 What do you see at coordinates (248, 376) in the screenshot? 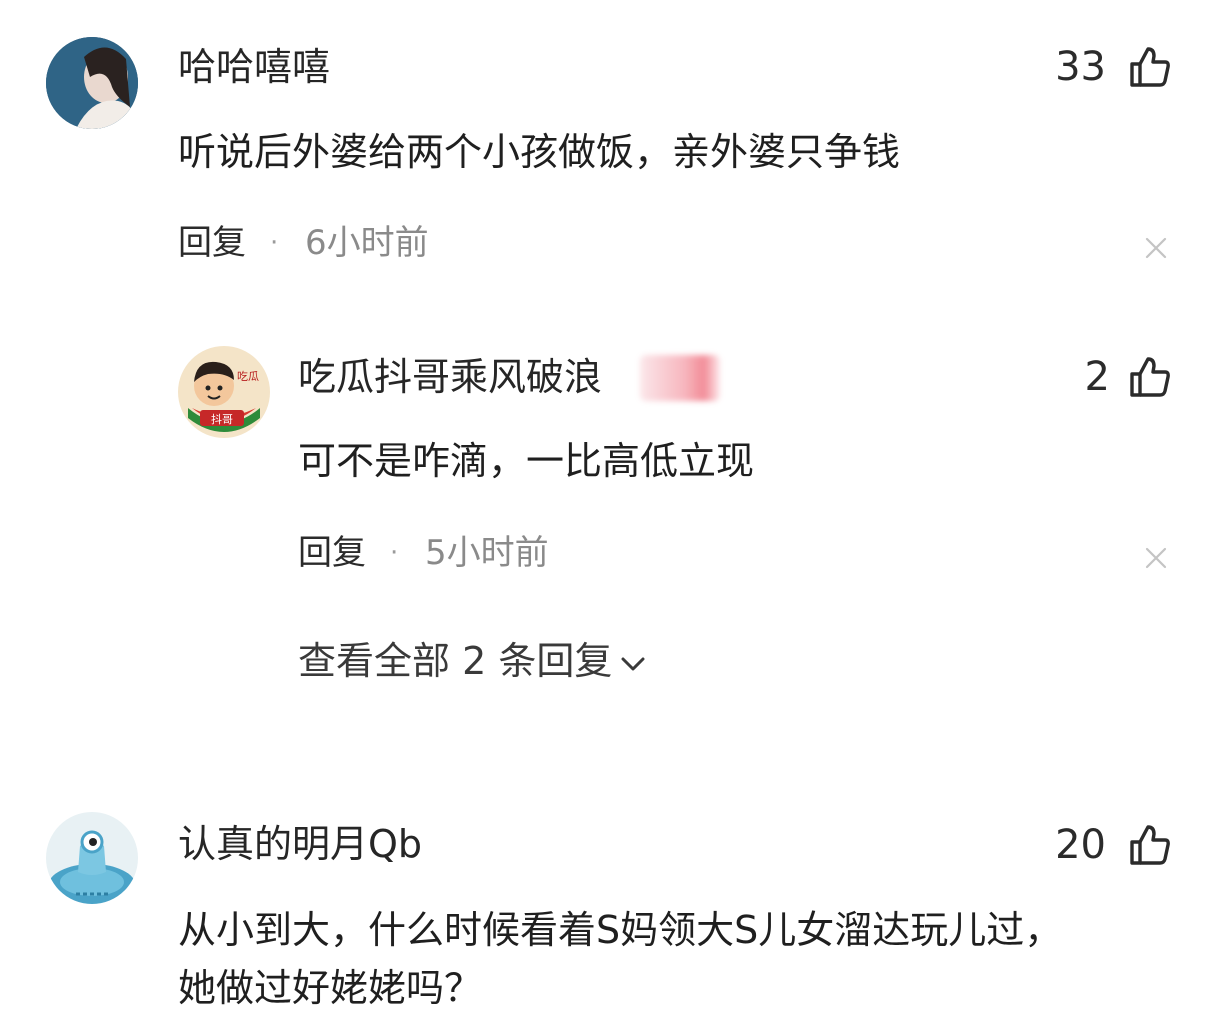
I see `avatar-text: 吃瓜` at bounding box center [248, 376].